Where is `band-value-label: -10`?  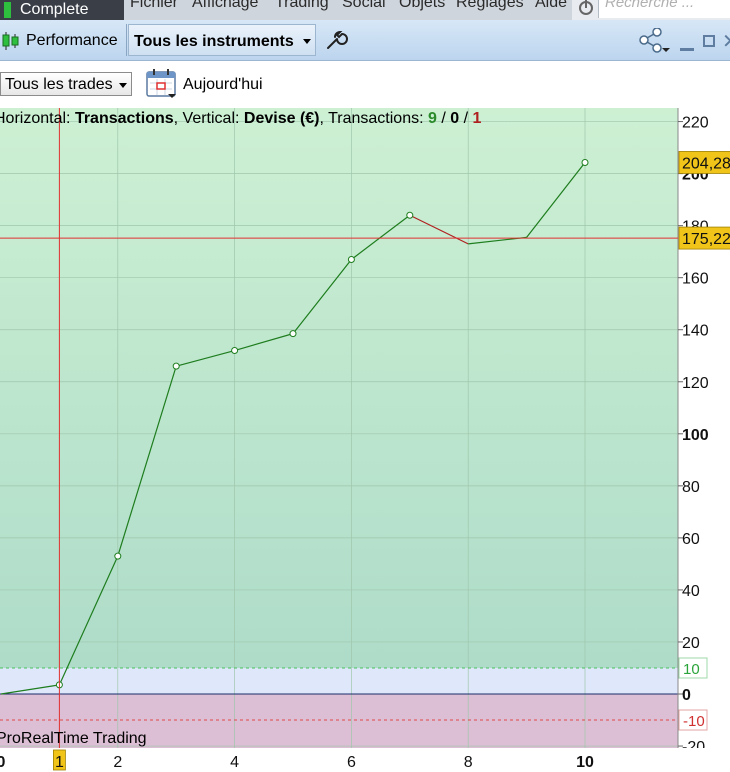 band-value-label: -10 is located at coordinates (693, 720).